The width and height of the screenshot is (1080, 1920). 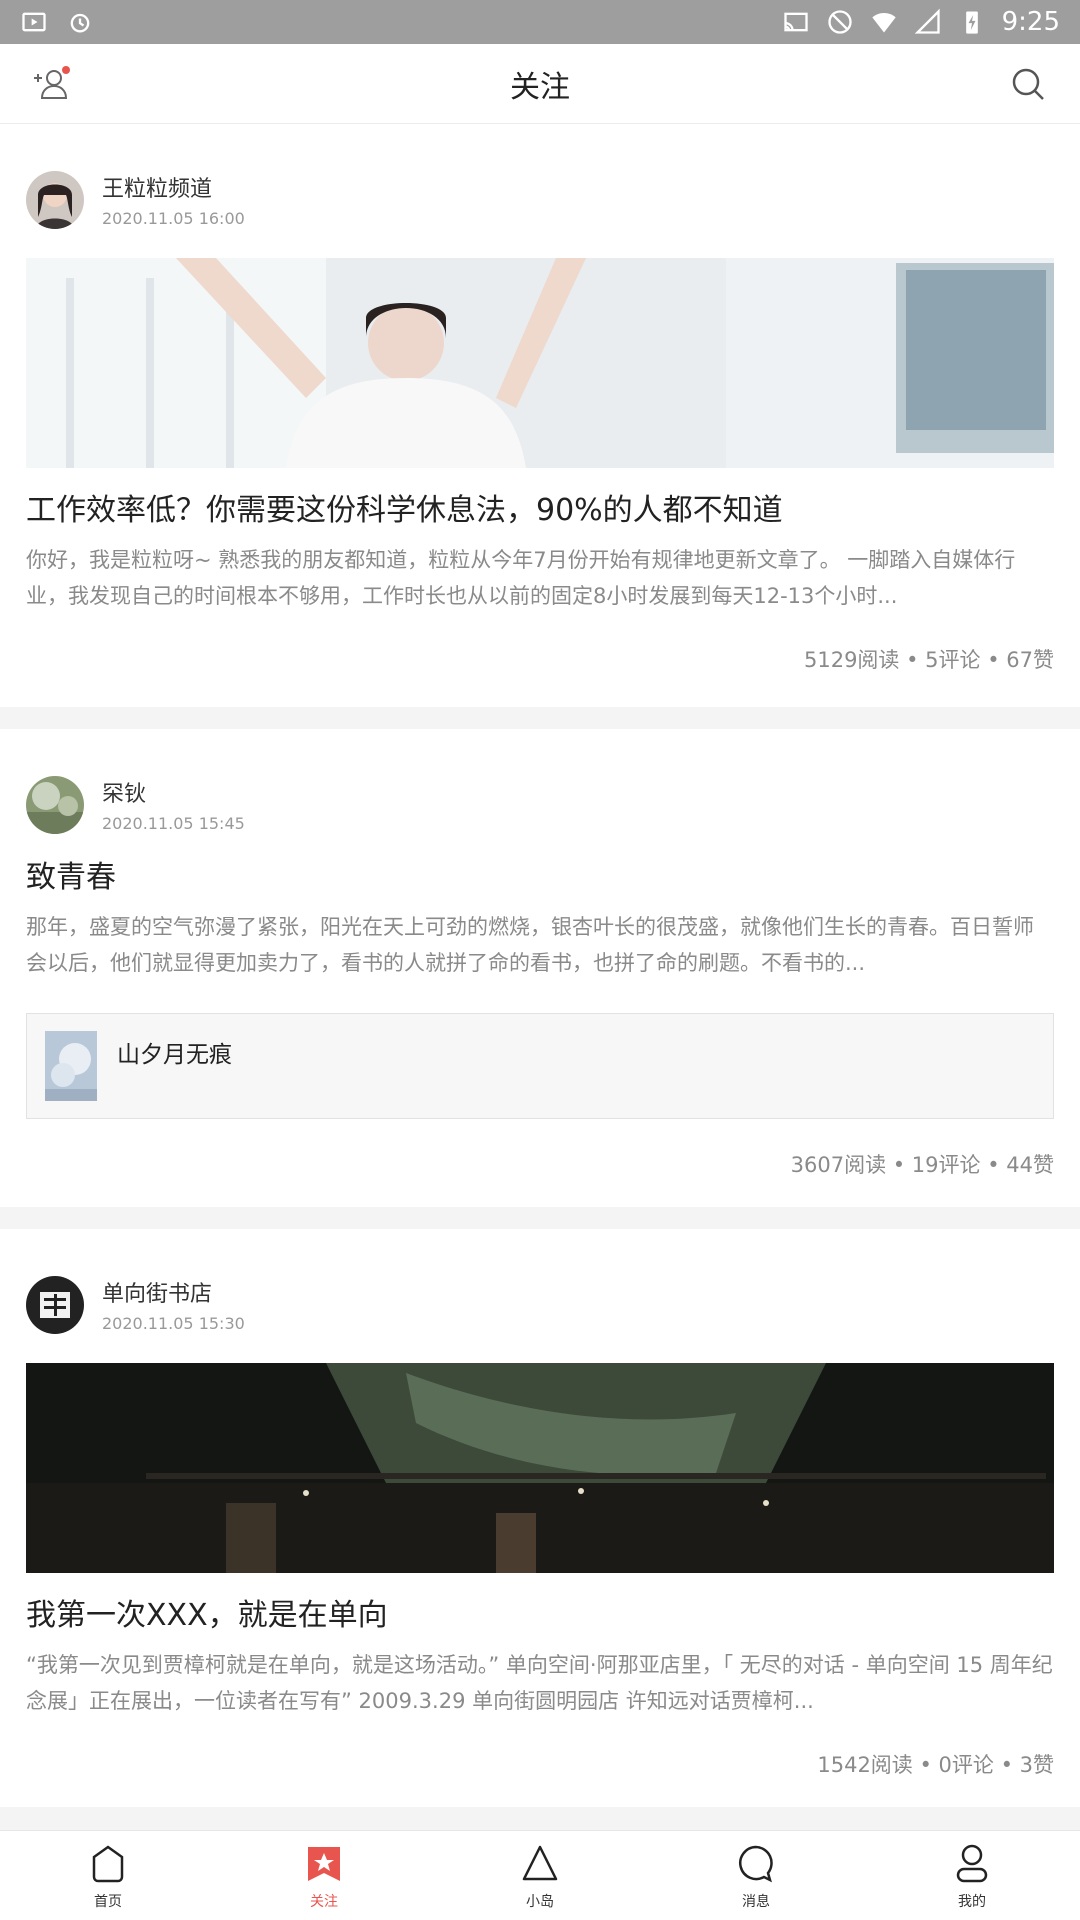 What do you see at coordinates (1028, 84) in the screenshot?
I see `search-icon` at bounding box center [1028, 84].